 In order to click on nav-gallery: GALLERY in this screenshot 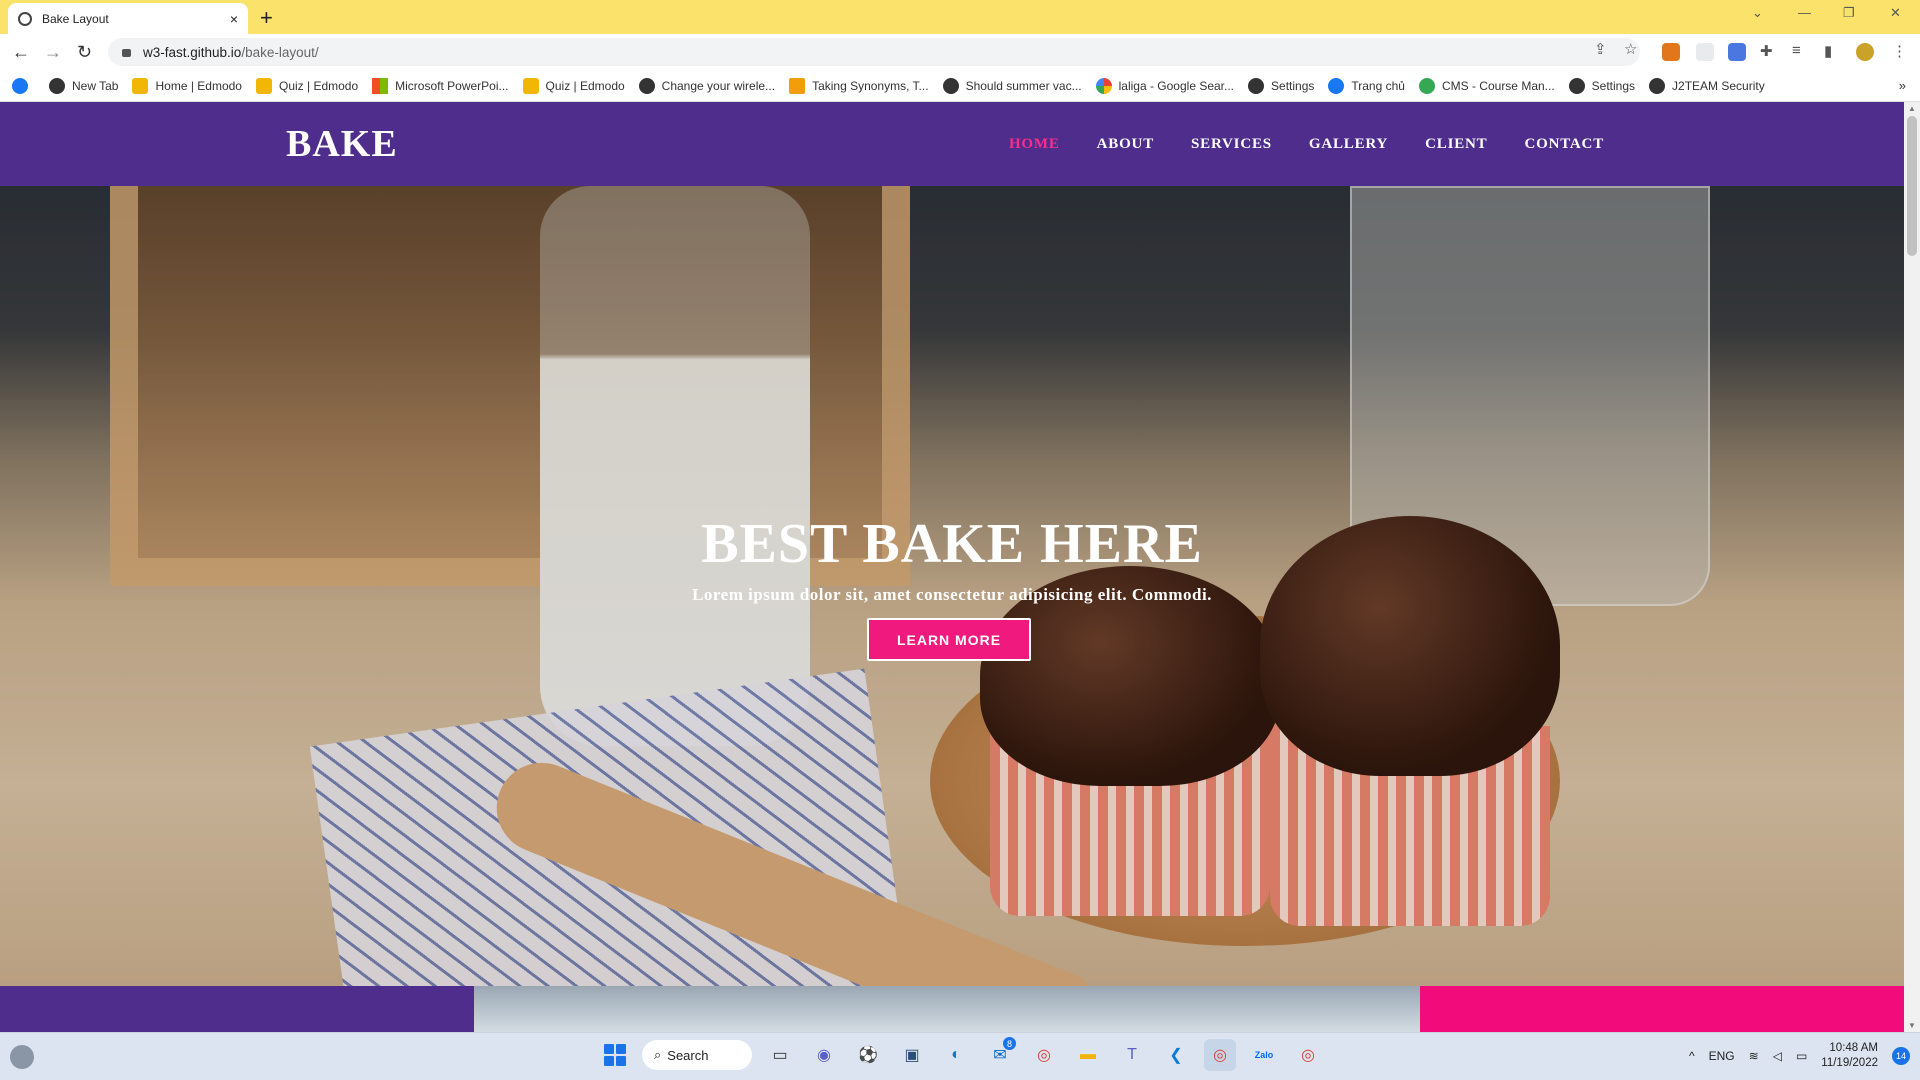, I will do `click(1348, 144)`.